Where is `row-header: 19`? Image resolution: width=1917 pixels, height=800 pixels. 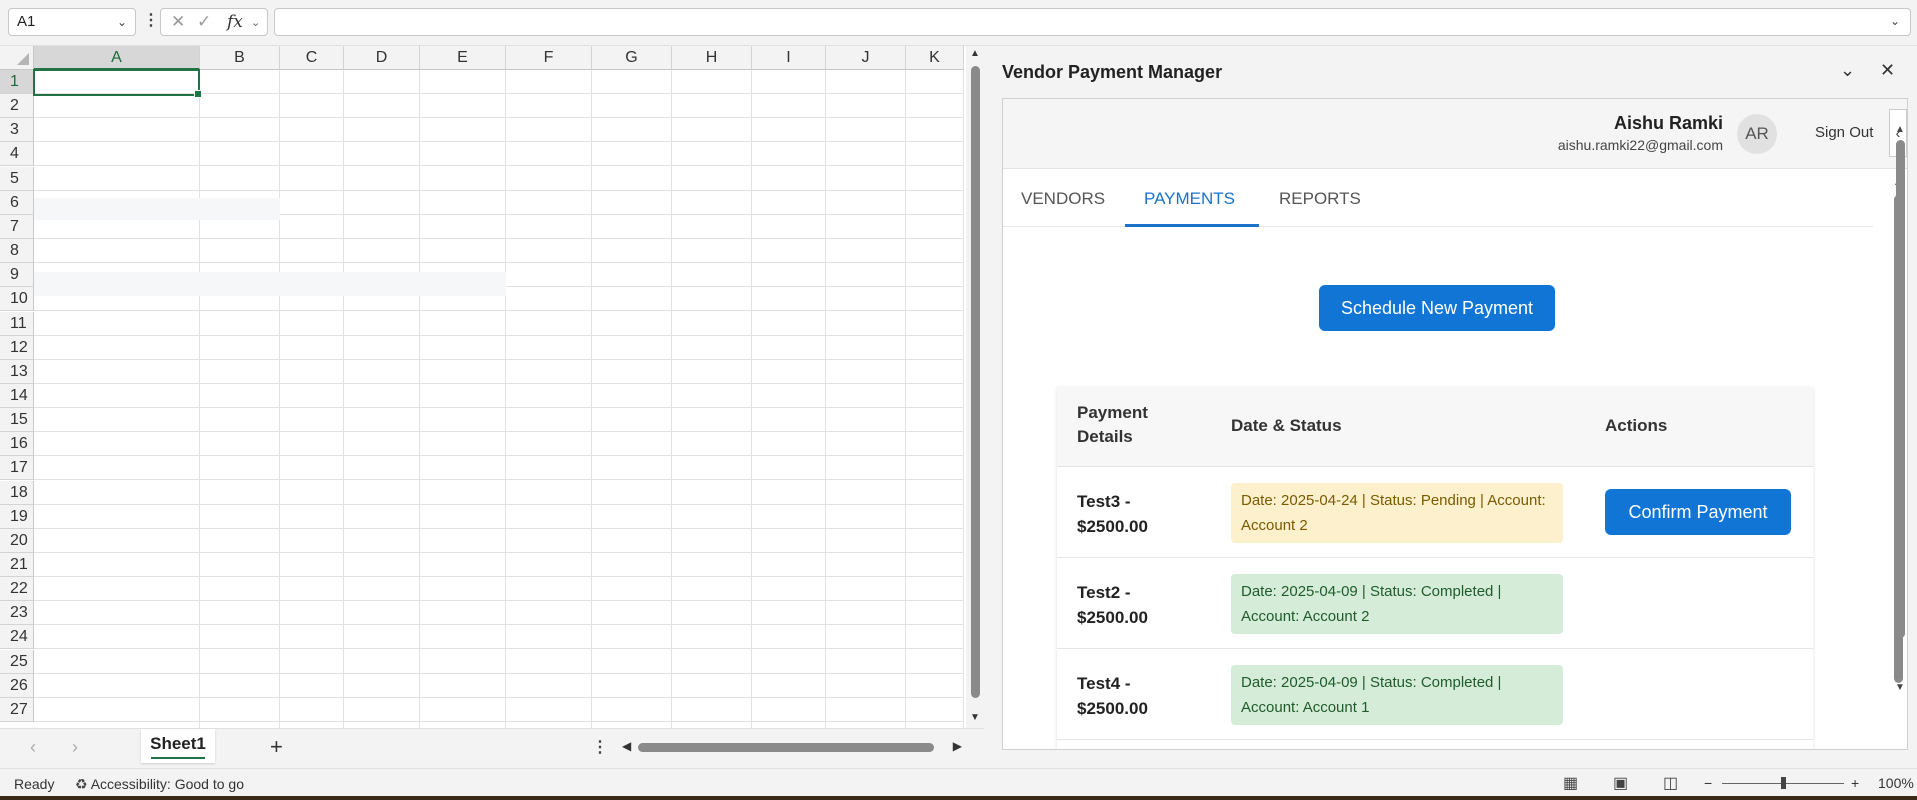
row-header: 19 is located at coordinates (17, 517).